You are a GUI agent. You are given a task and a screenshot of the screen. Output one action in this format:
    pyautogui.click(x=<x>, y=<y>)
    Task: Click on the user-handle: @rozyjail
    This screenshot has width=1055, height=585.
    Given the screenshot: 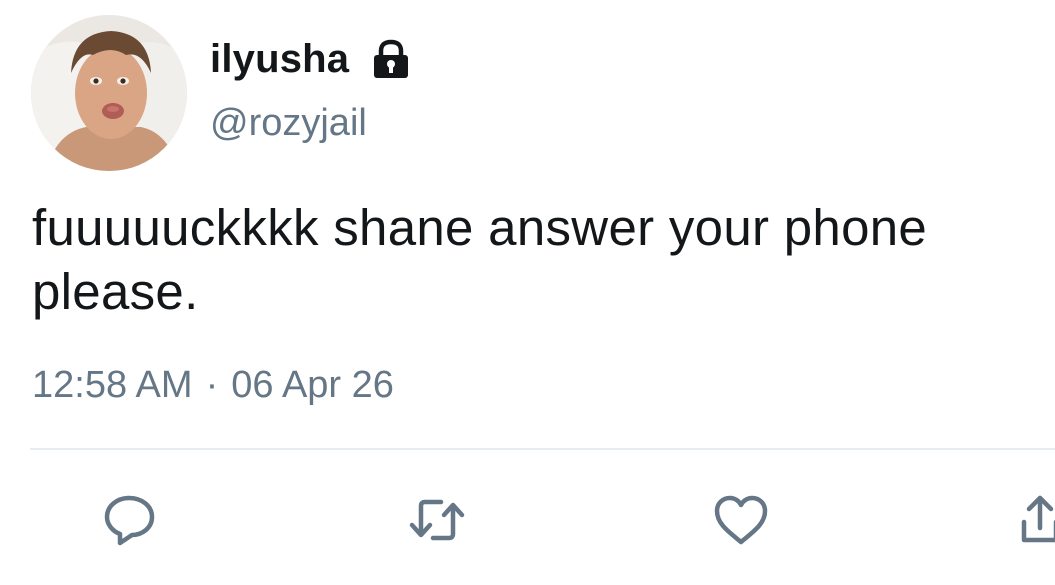 What is the action you would take?
    pyautogui.click(x=288, y=123)
    